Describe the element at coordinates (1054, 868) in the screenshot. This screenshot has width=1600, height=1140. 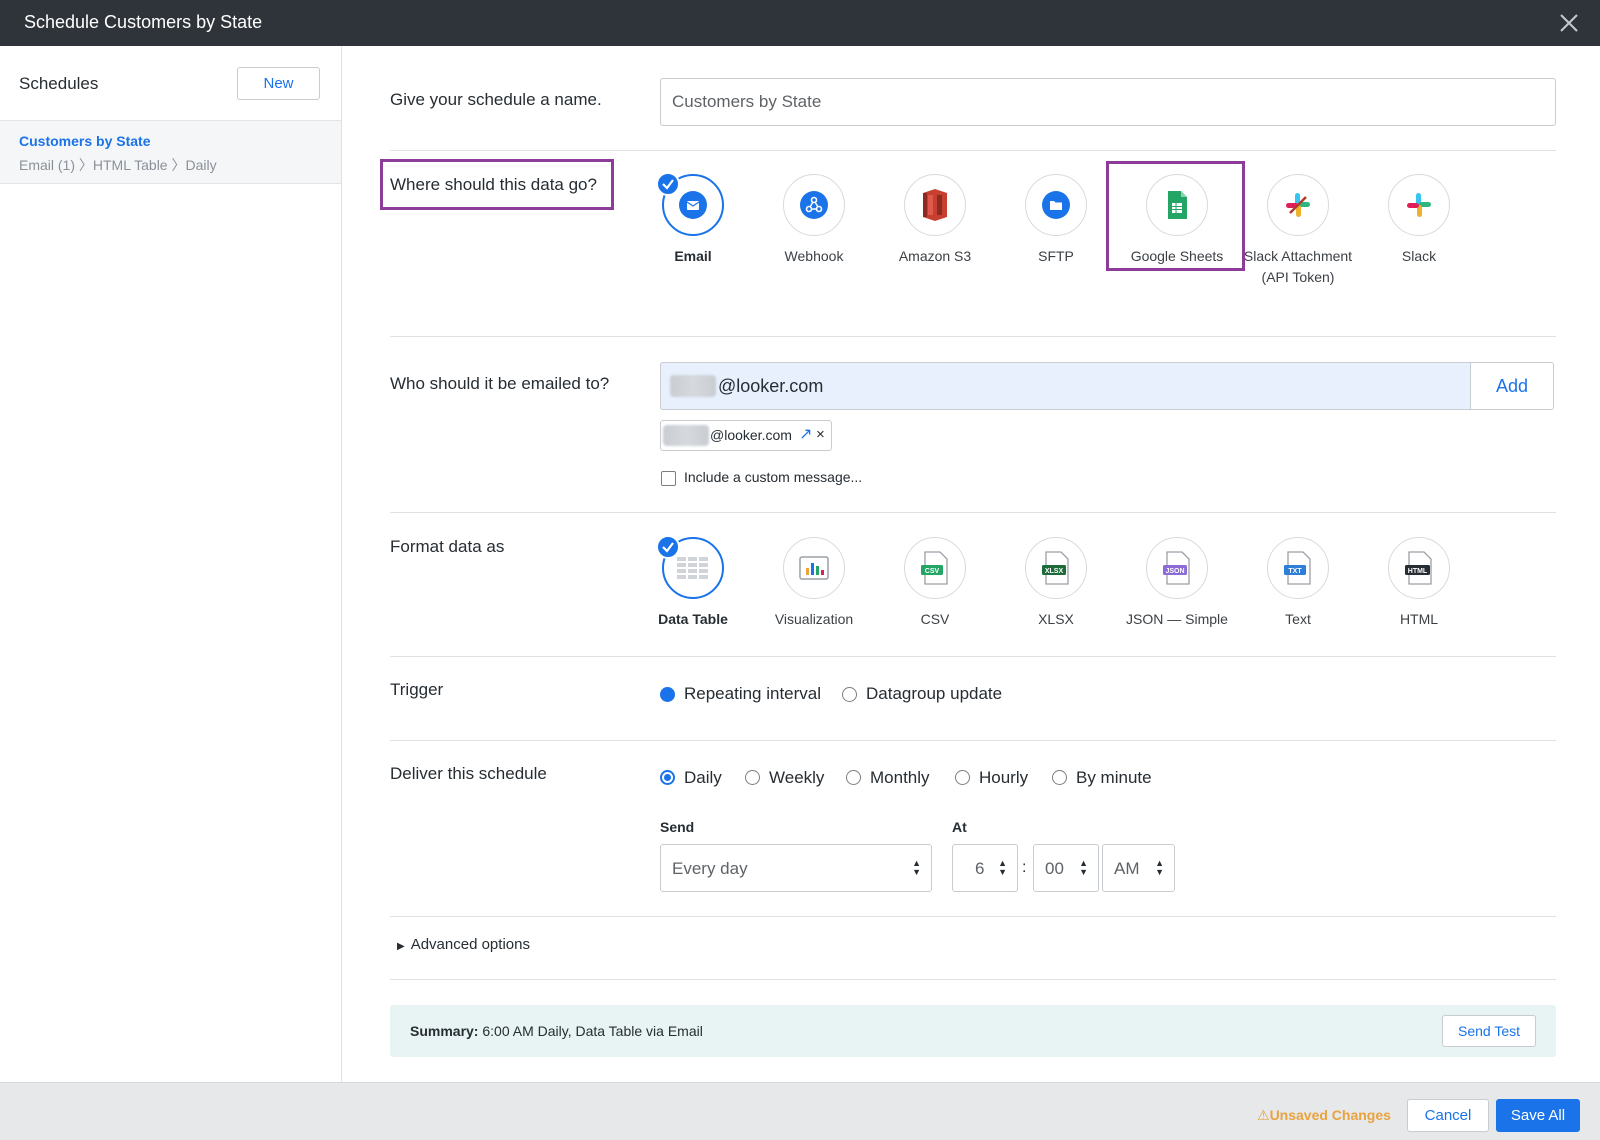
I see `minute-value: 00` at that location.